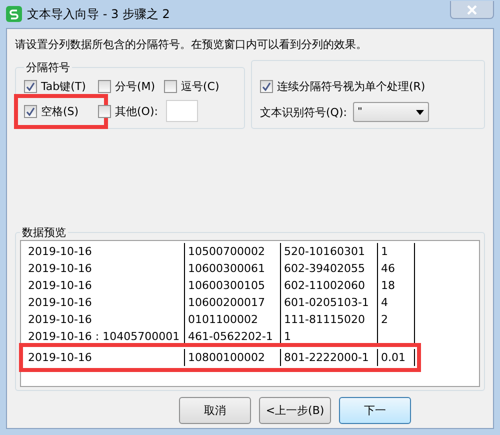 Image resolution: width=500 pixels, height=435 pixels. I want to click on table-cell: 801-2222000-1, so click(329, 357).